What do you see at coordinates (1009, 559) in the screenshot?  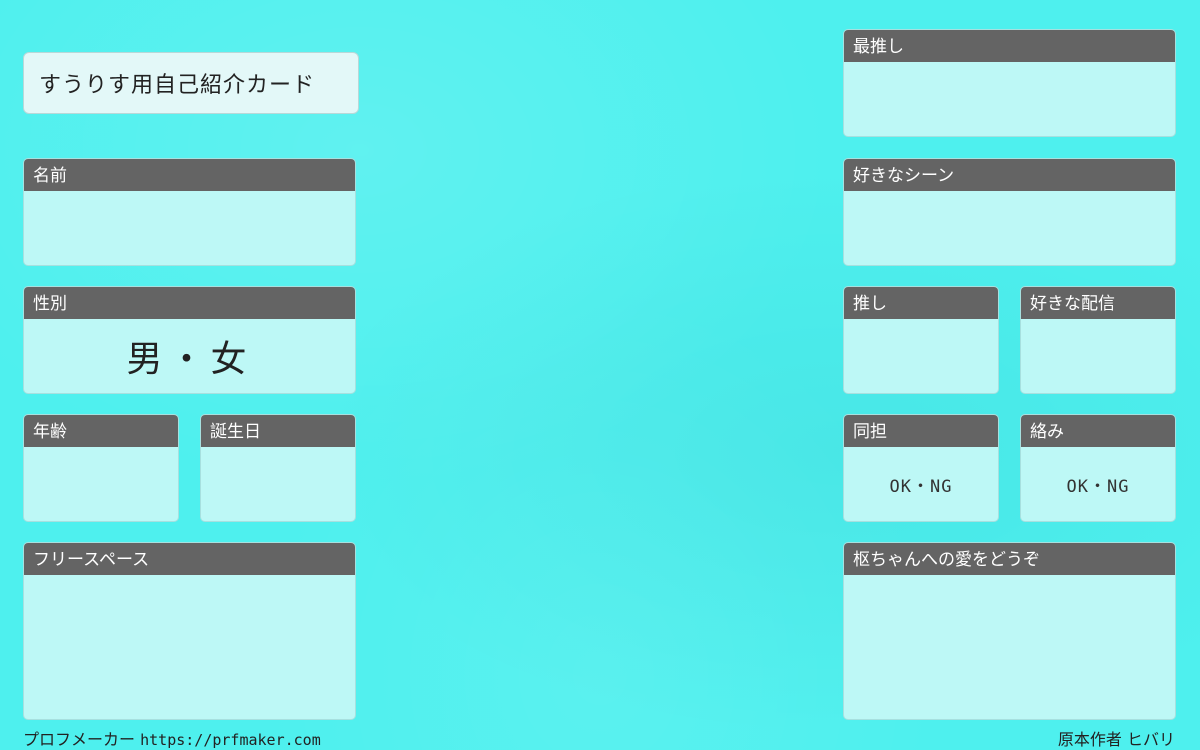 I see `love-message-label: 枢ちゃんへの愛をどうぞ` at bounding box center [1009, 559].